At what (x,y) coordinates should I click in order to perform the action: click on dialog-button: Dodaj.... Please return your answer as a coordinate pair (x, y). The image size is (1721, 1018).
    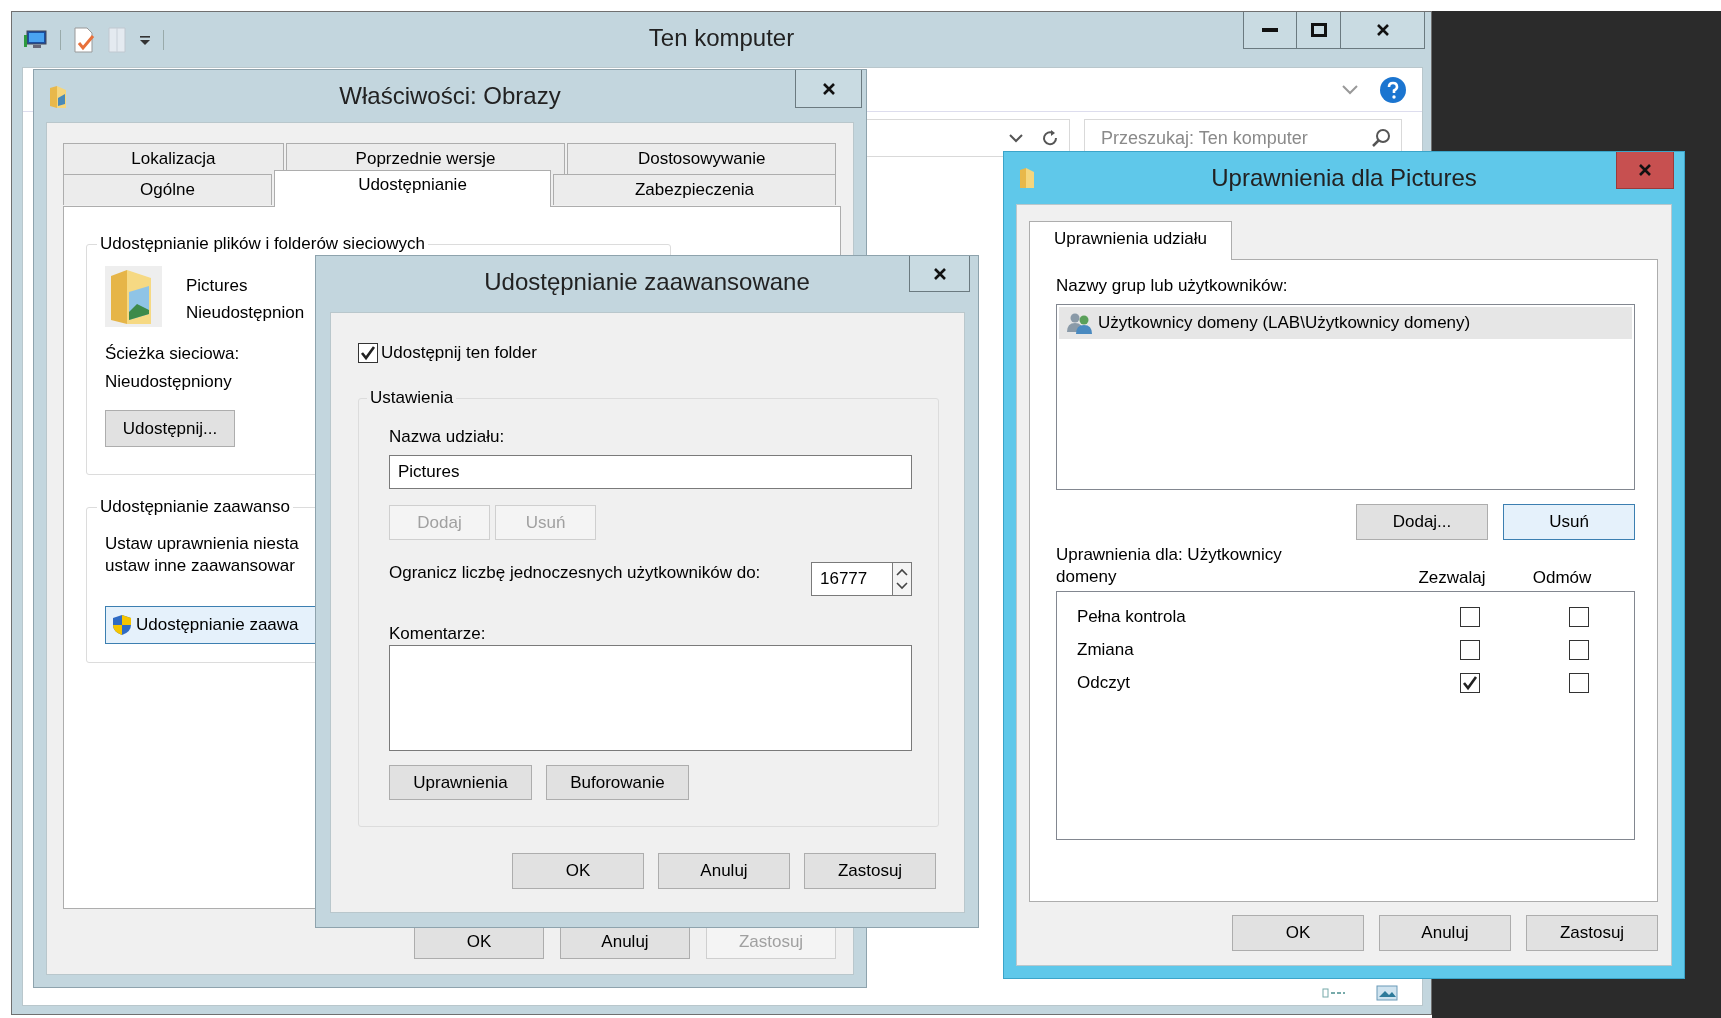
    Looking at the image, I should click on (1422, 522).